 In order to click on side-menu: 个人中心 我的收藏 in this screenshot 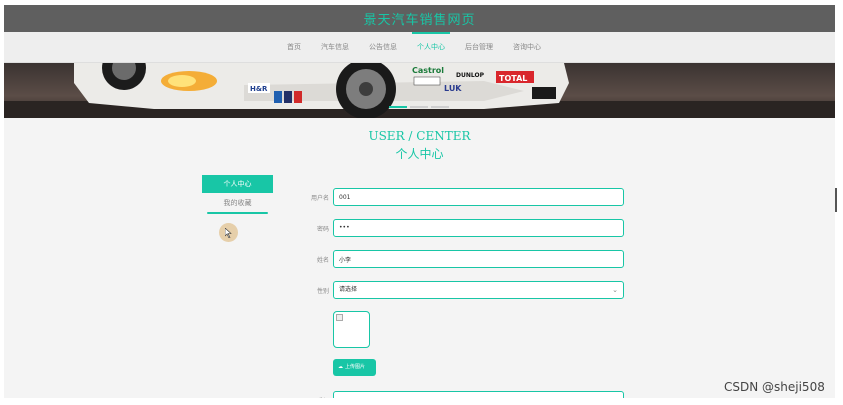, I will do `click(237, 194)`.